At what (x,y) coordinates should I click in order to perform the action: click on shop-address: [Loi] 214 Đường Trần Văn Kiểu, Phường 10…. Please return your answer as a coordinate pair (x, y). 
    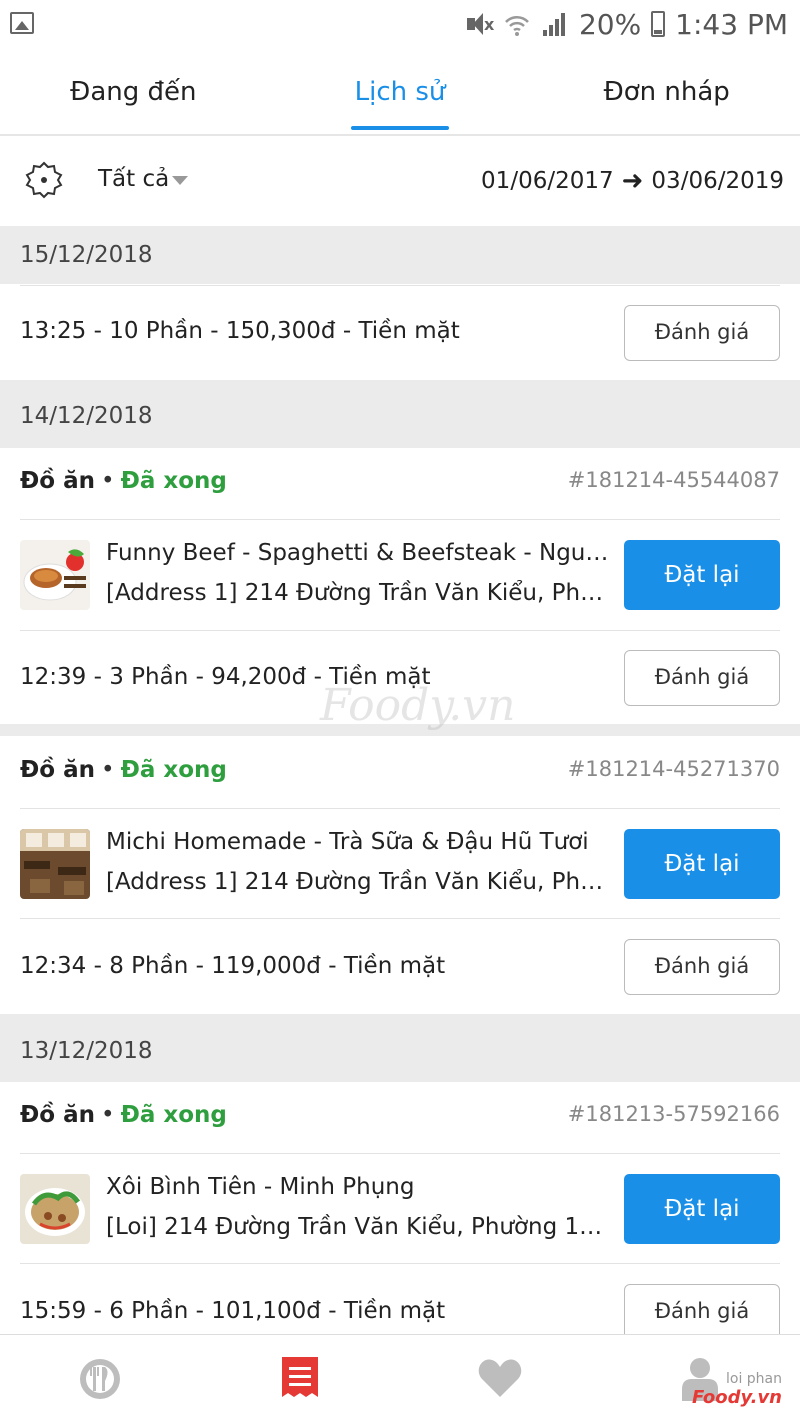
    Looking at the image, I should click on (361, 1227).